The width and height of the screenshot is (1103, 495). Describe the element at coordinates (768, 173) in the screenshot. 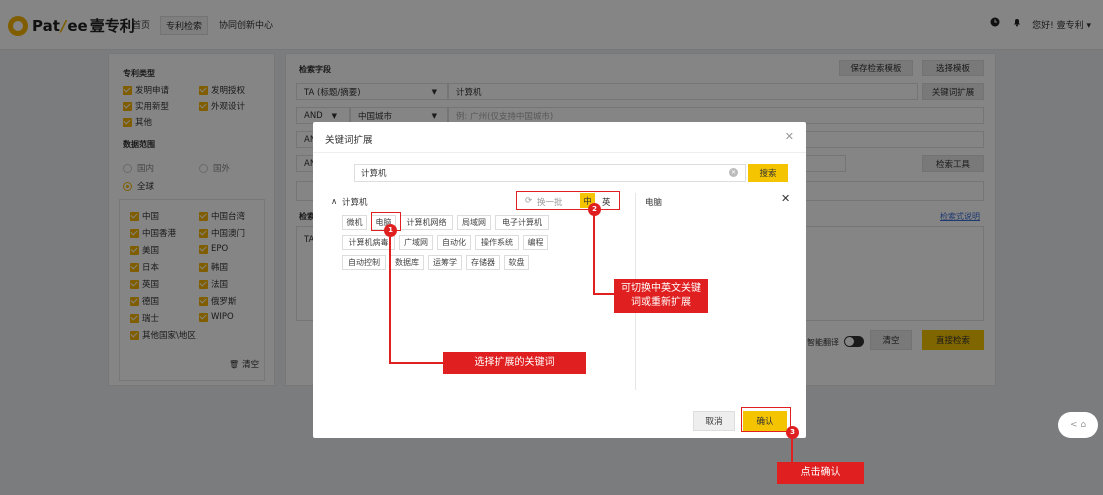

I see `expand-search-button: 搜索` at that location.